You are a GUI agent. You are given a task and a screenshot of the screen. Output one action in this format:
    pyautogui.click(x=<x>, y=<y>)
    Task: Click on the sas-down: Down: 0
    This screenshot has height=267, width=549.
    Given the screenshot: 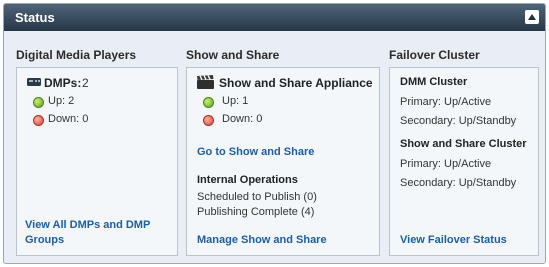 What is the action you would take?
    pyautogui.click(x=242, y=119)
    